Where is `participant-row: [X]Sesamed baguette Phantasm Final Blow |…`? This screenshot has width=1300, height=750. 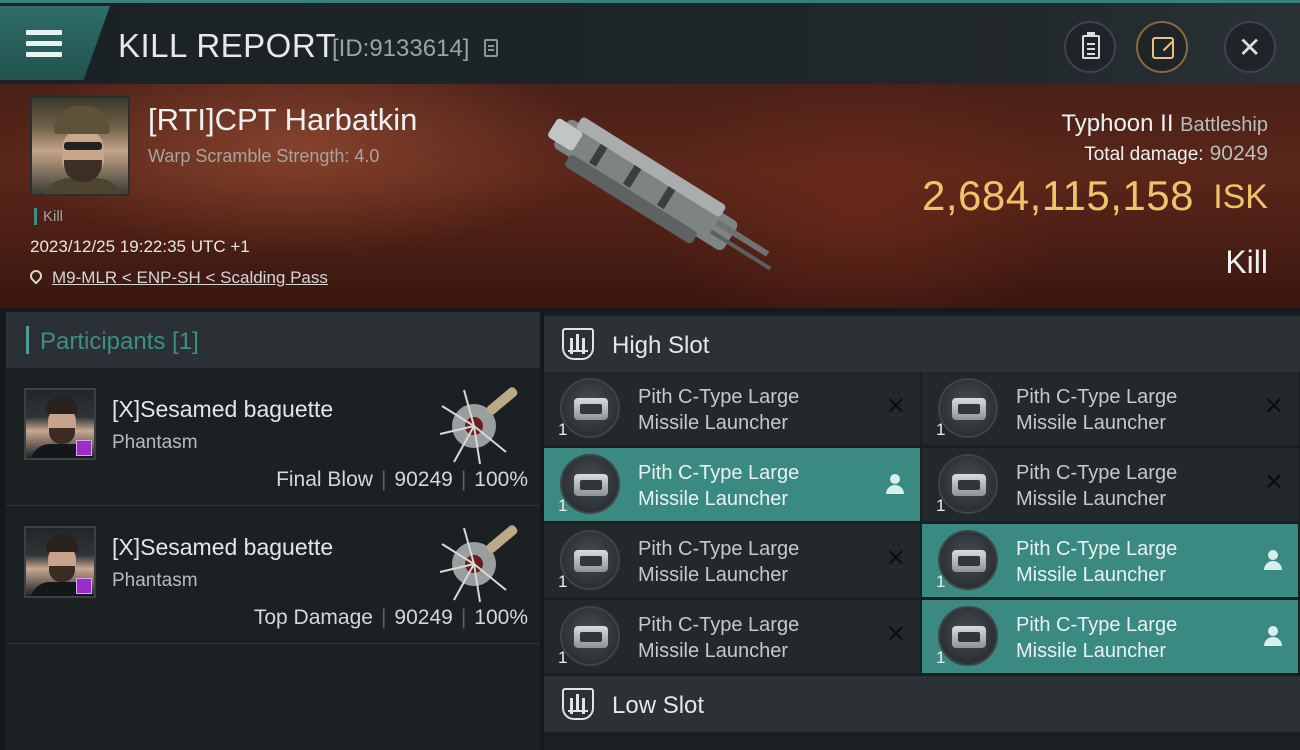 participant-row: [X]Sesamed baguette Phantasm Final Blow |… is located at coordinates (273, 438).